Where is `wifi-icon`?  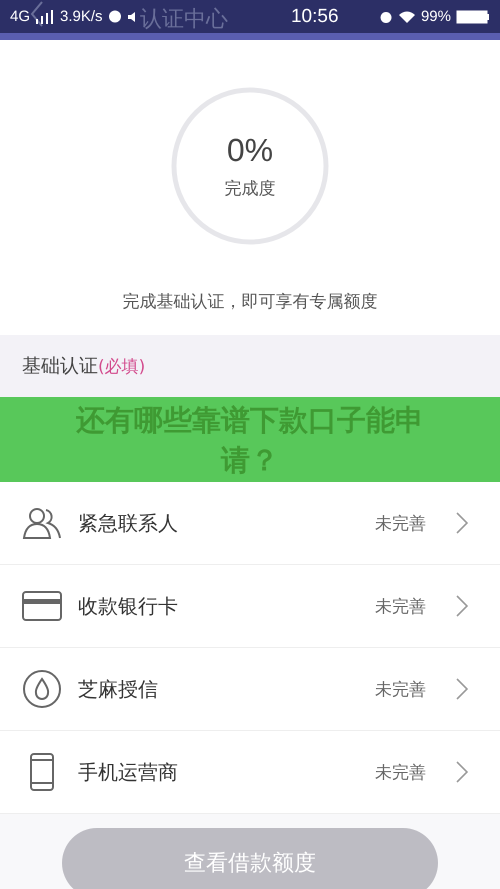
wifi-icon is located at coordinates (407, 17).